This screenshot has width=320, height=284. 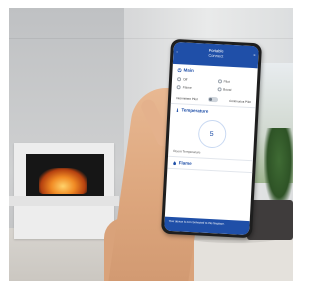 What do you see at coordinates (215, 55) in the screenshot?
I see `app-header: ‹ Portable Connect ≡` at bounding box center [215, 55].